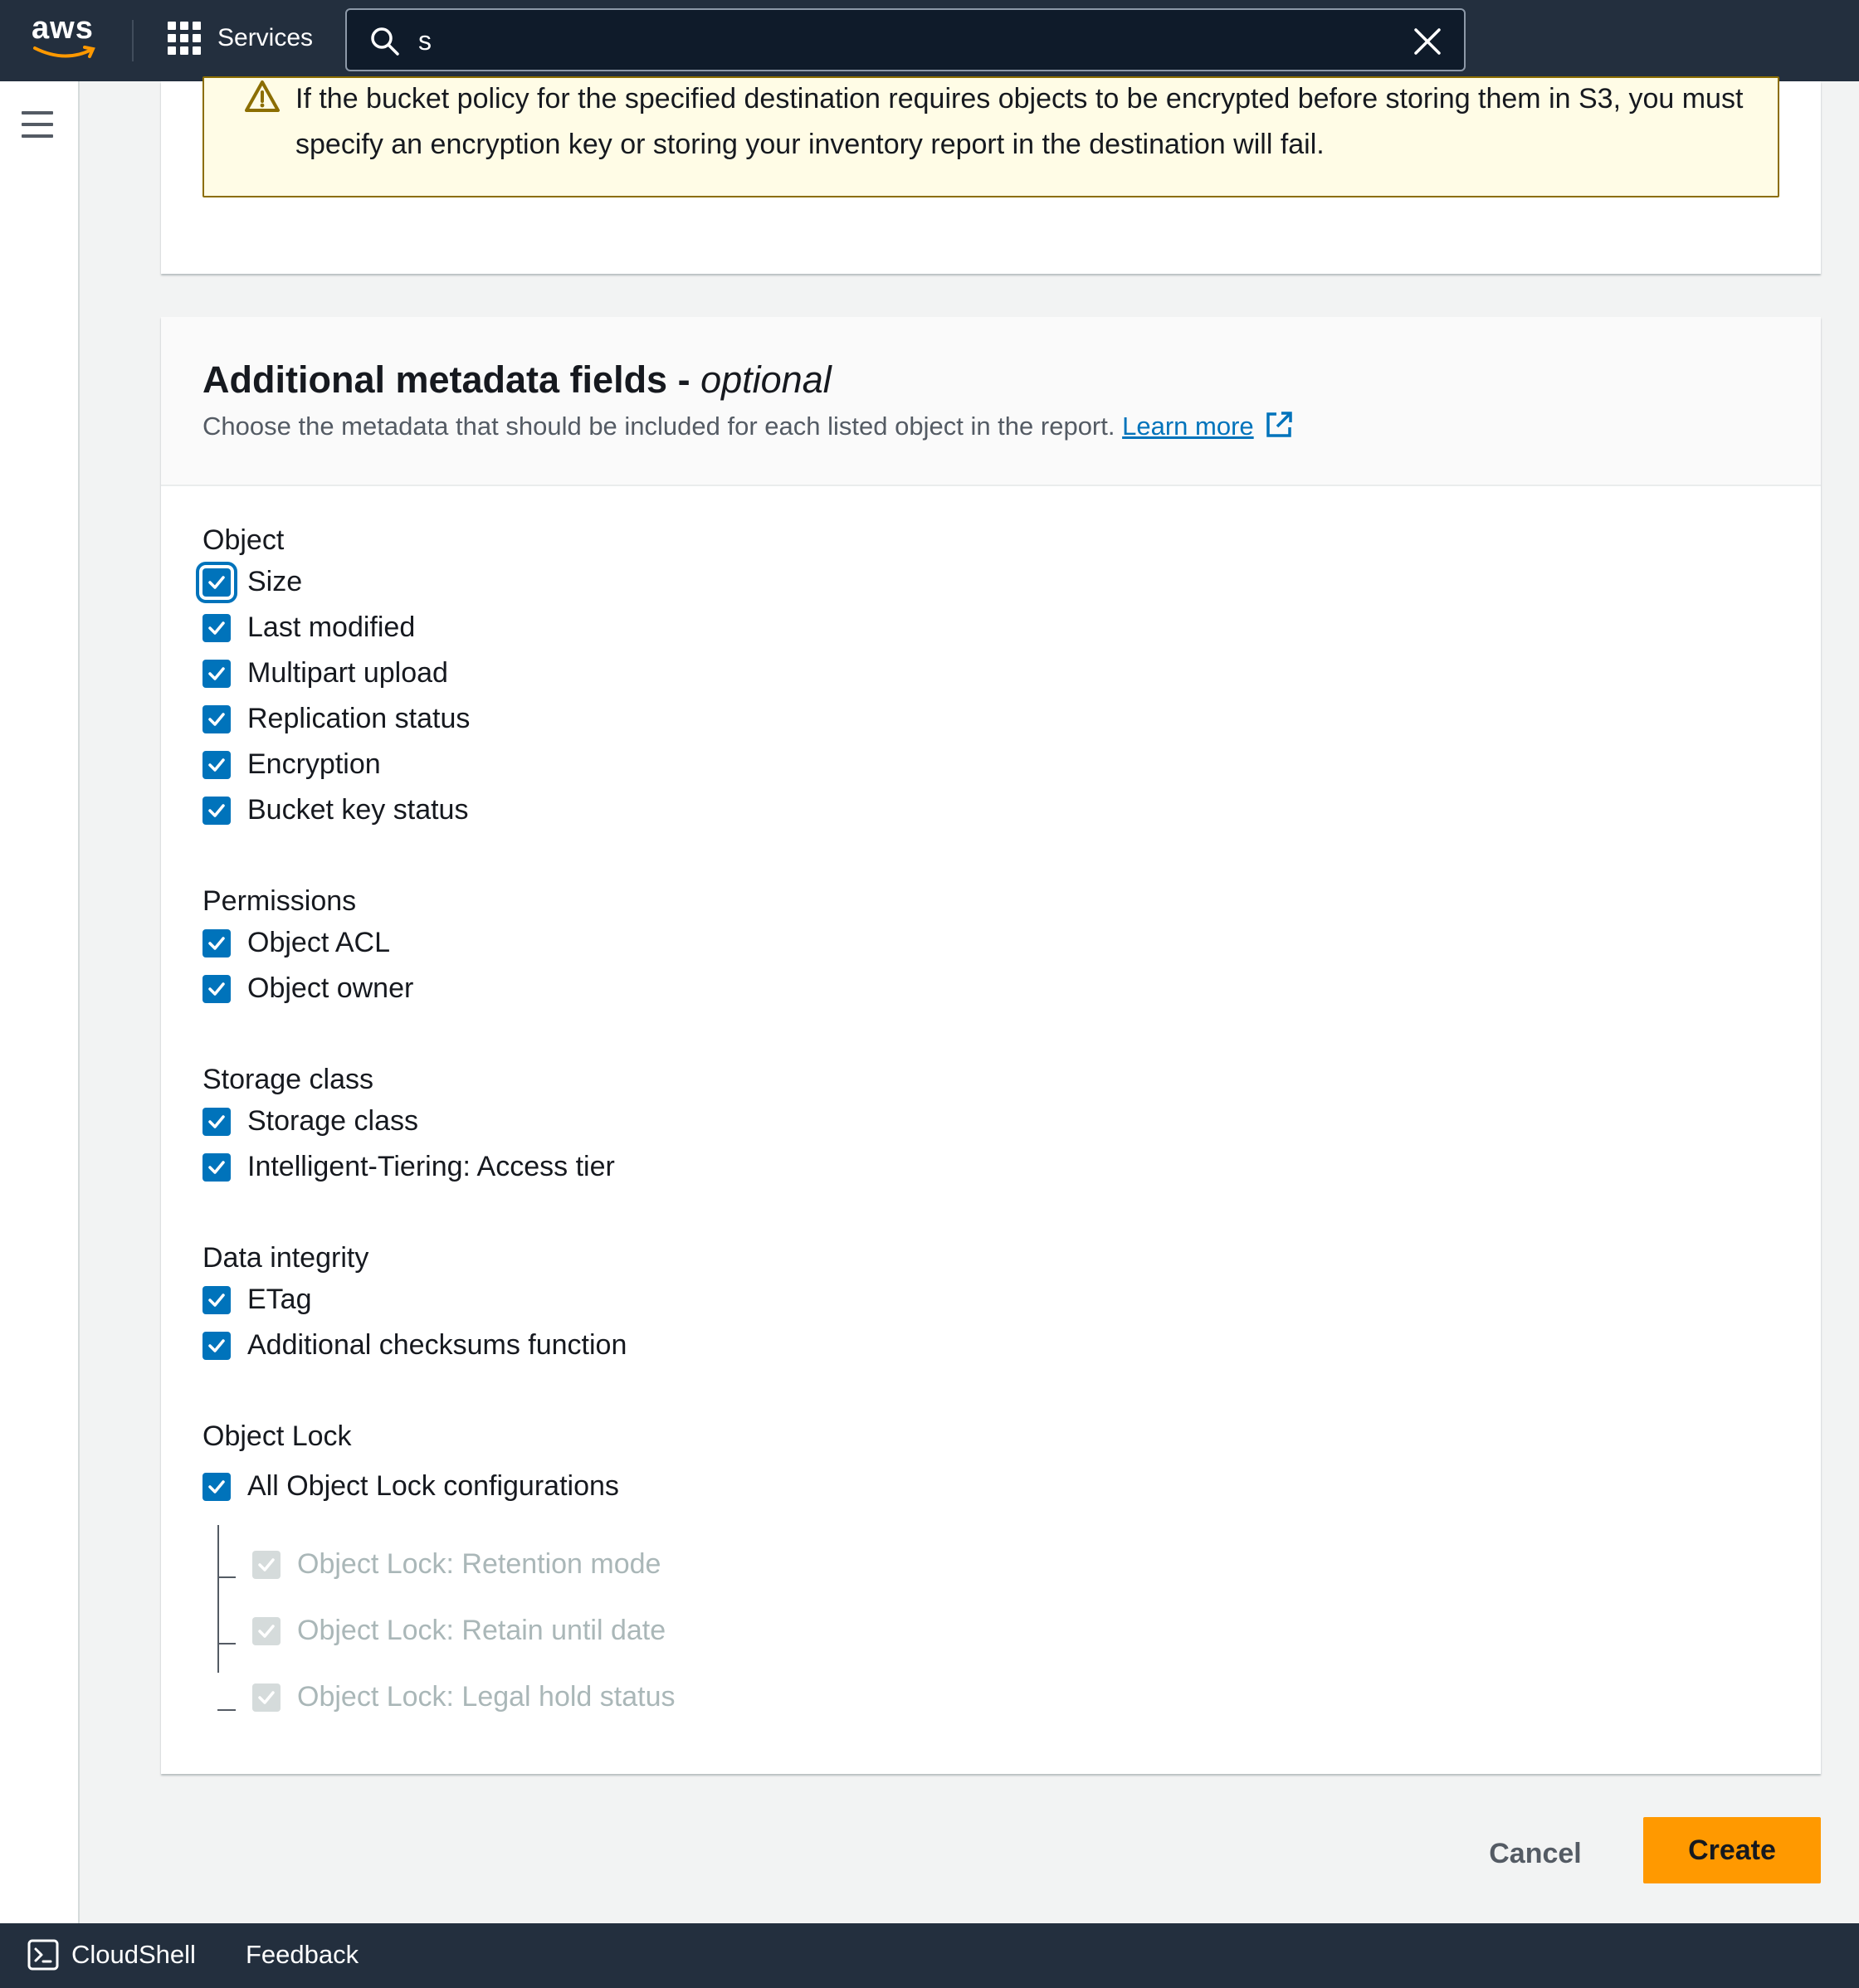 This screenshot has height=1988, width=1859. I want to click on checkbox-label: Size, so click(275, 581).